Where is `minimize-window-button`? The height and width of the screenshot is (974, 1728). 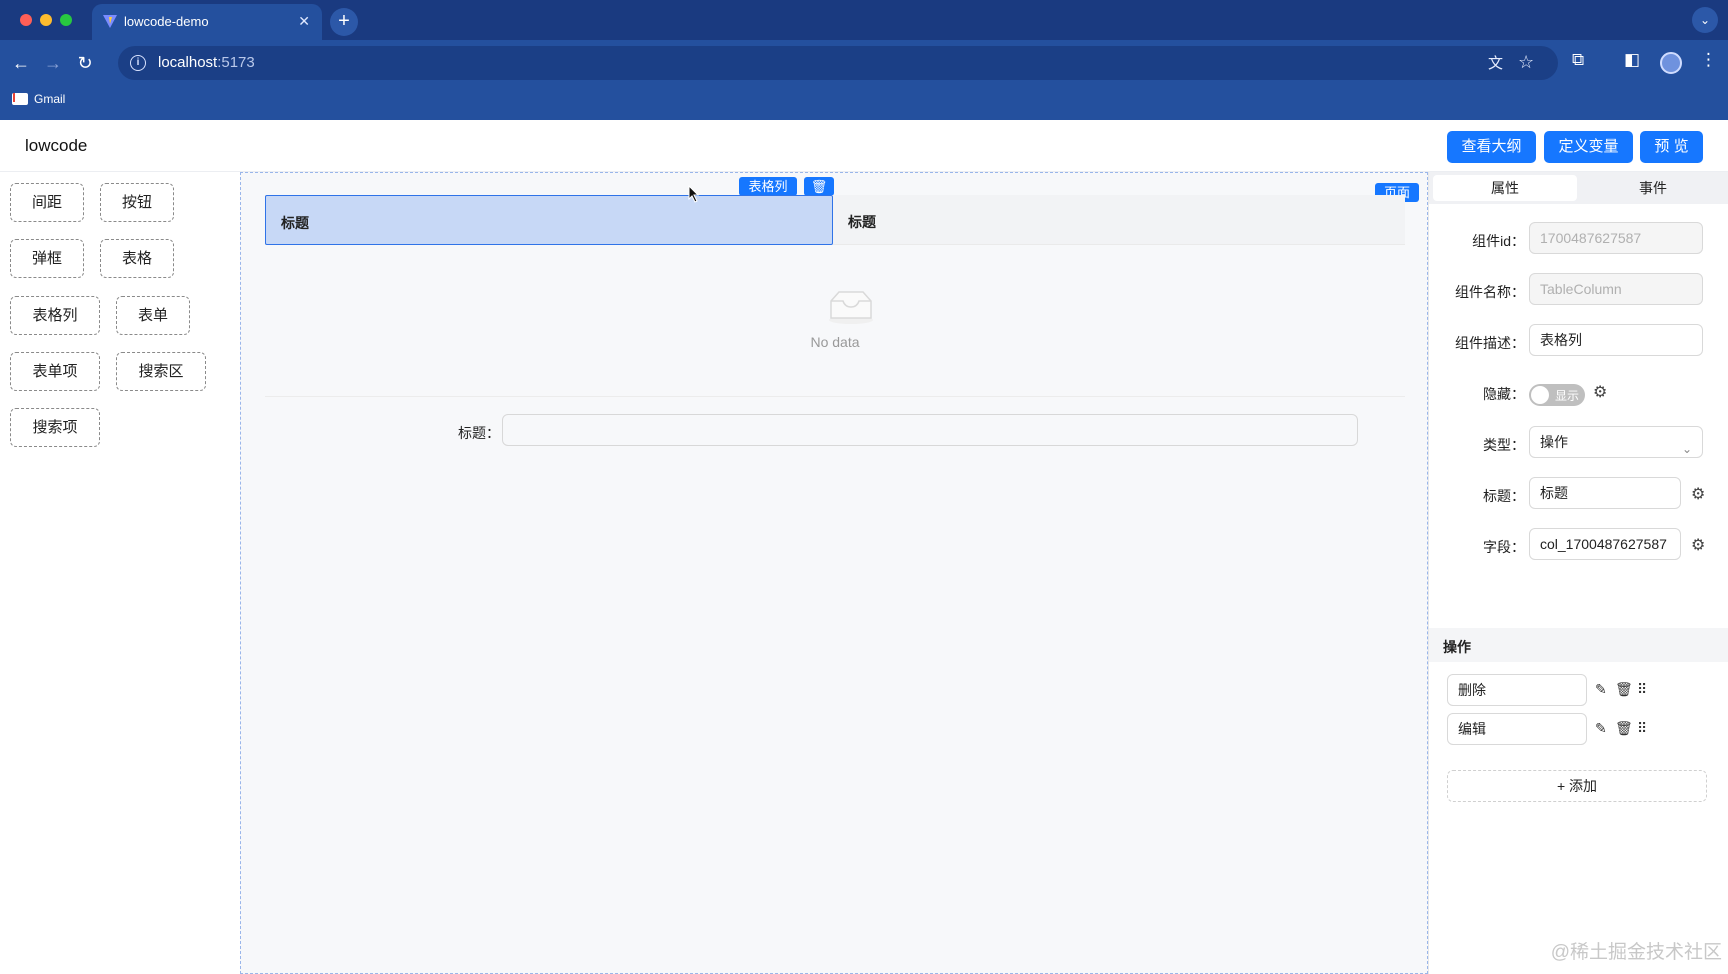 minimize-window-button is located at coordinates (46, 20).